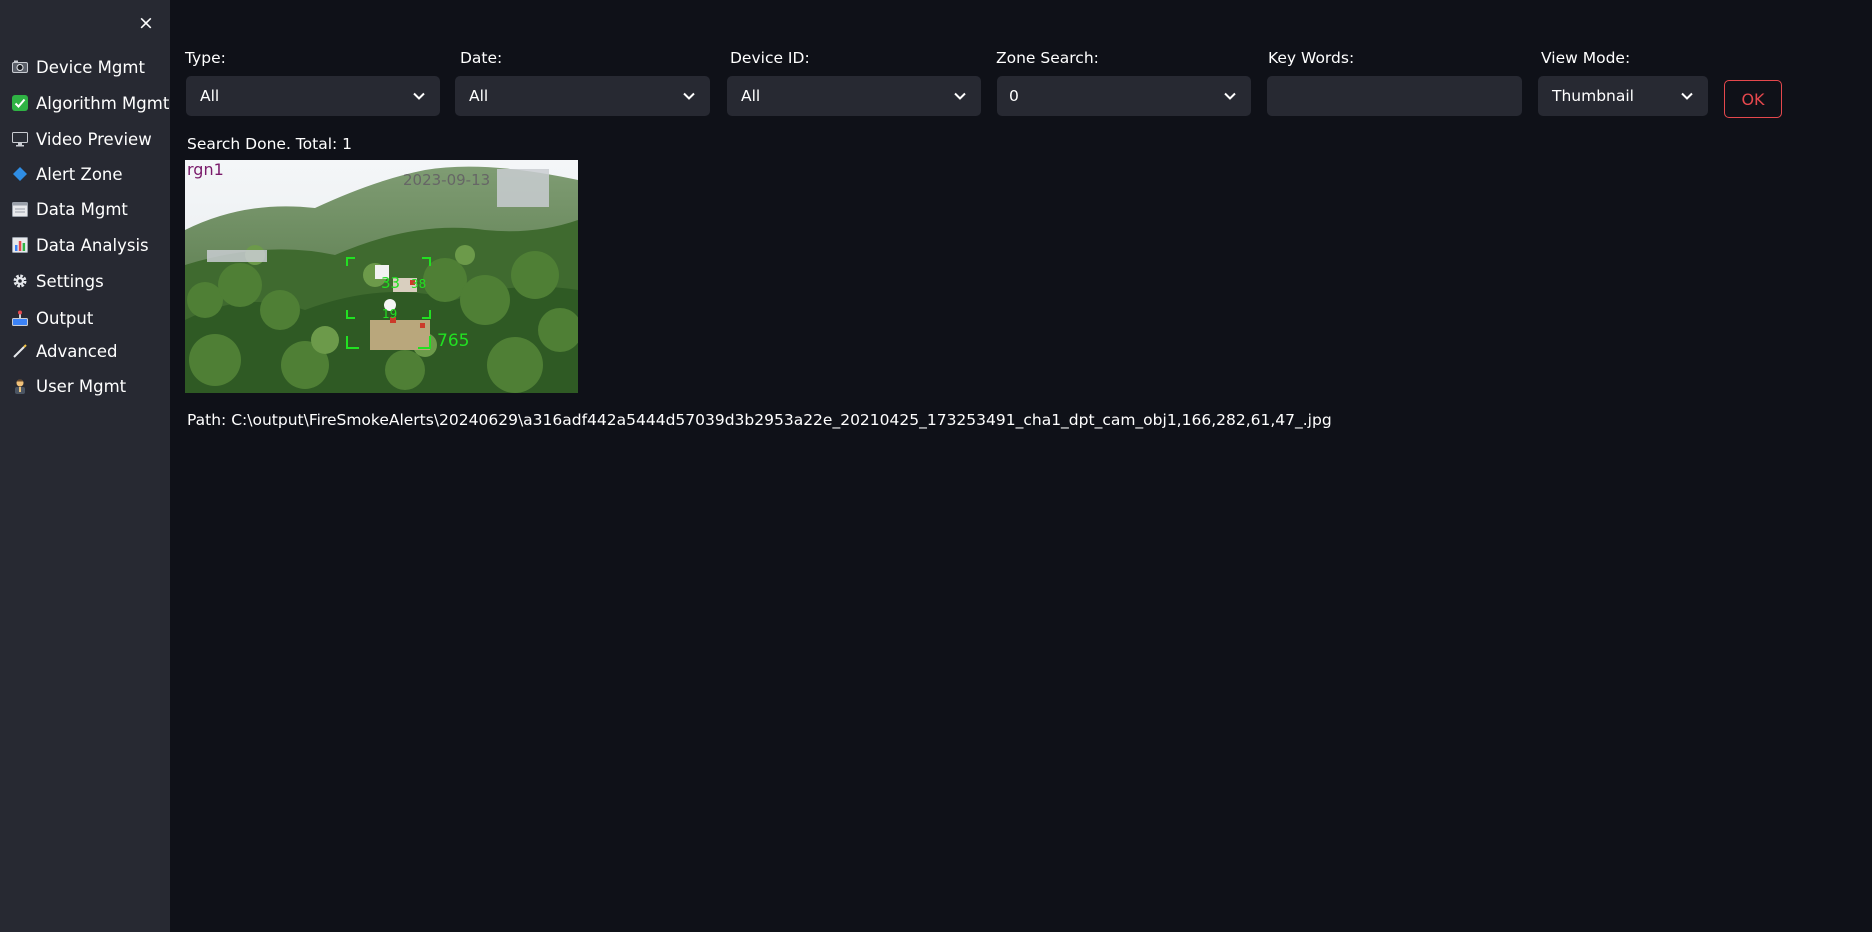  Describe the element at coordinates (1311, 58) in the screenshot. I see `key-words-label: Key Words:` at that location.